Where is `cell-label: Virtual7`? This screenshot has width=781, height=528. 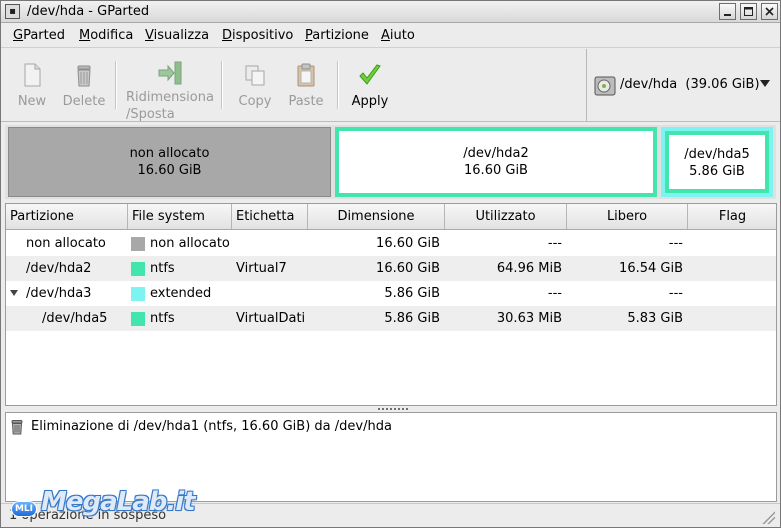
cell-label: Virtual7 is located at coordinates (261, 268).